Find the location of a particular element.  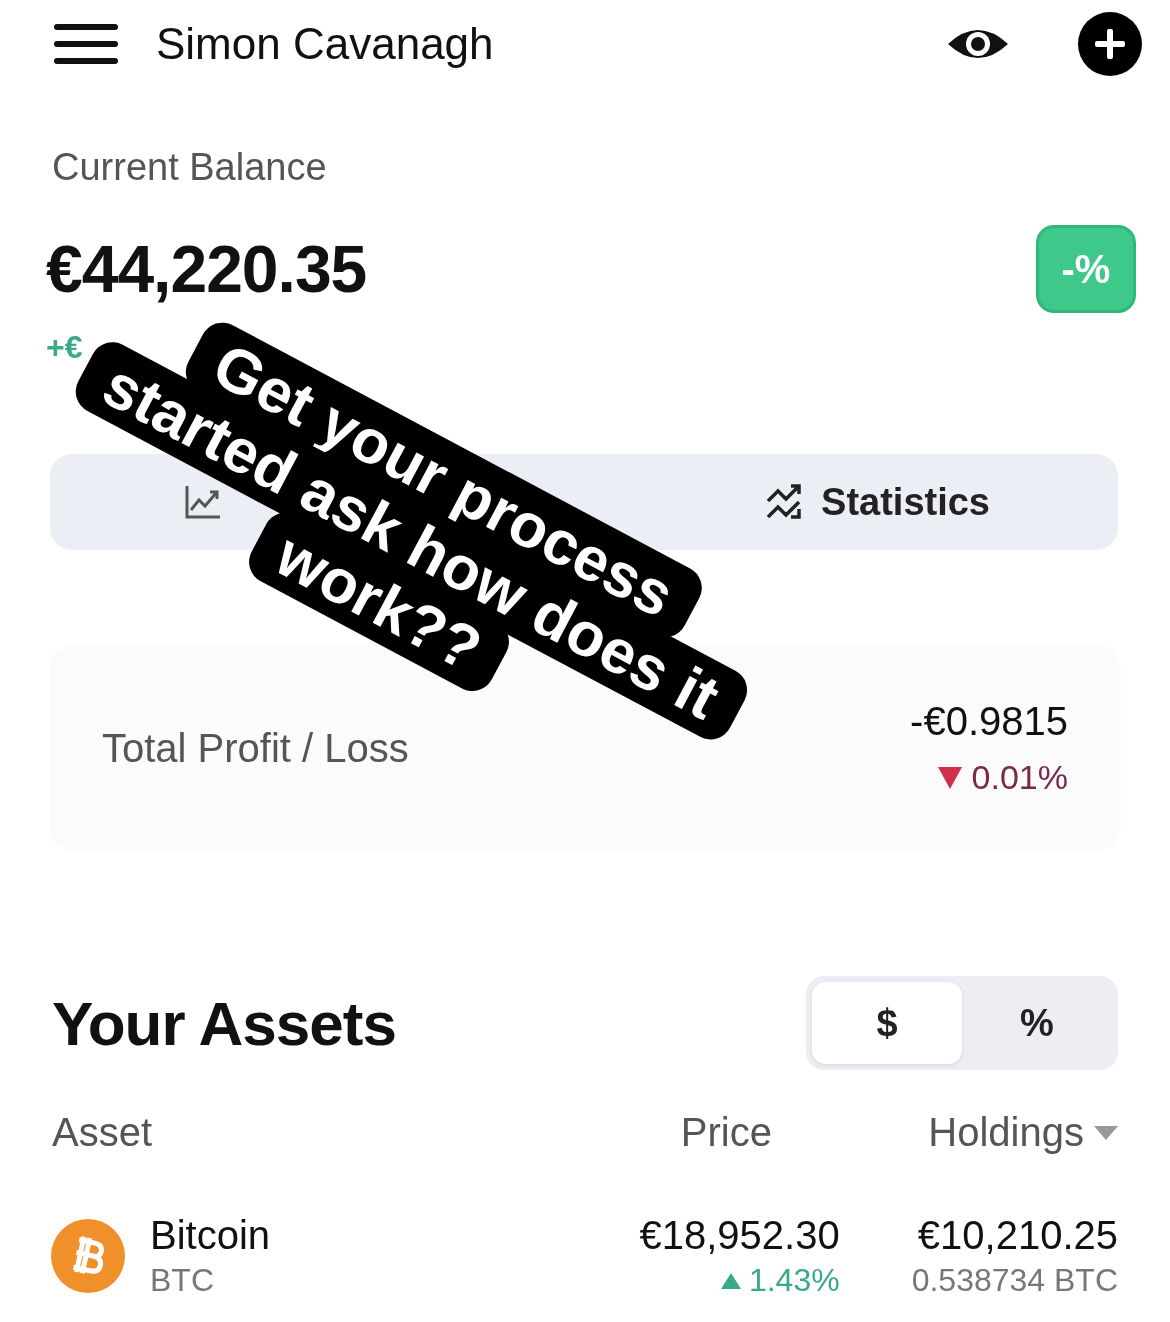

profit-value: -€0.9815 is located at coordinates (989, 721).